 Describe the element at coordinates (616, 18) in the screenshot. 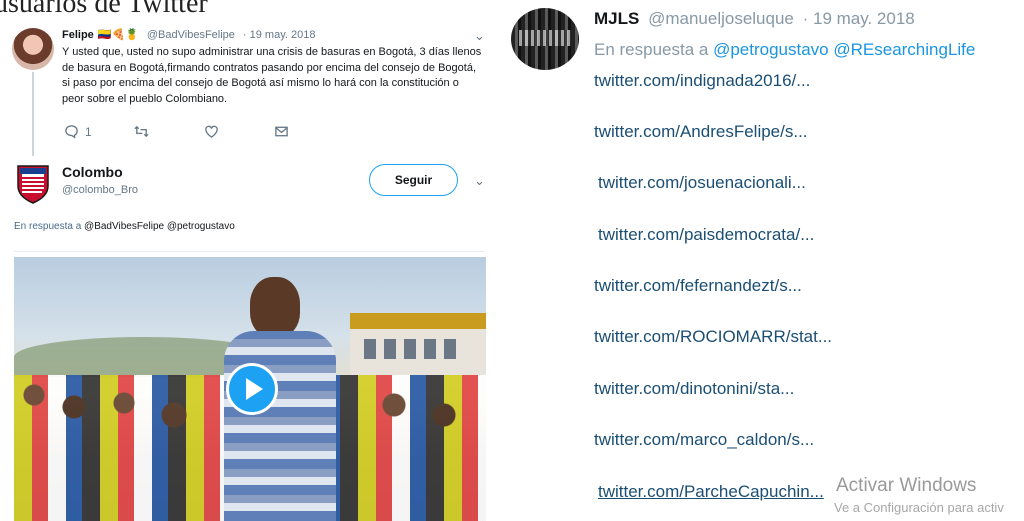

I see `right-author-name: MJLS` at that location.